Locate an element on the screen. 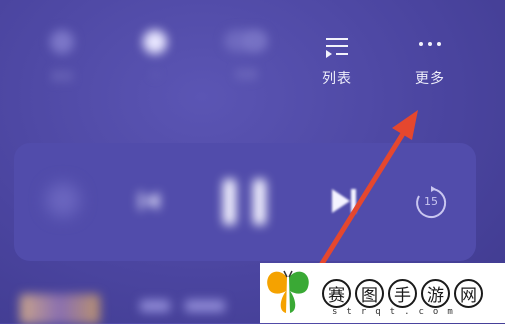 The width and height of the screenshot is (505, 324). watermark-brand: 赛 图 手 游 网 is located at coordinates (402, 293).